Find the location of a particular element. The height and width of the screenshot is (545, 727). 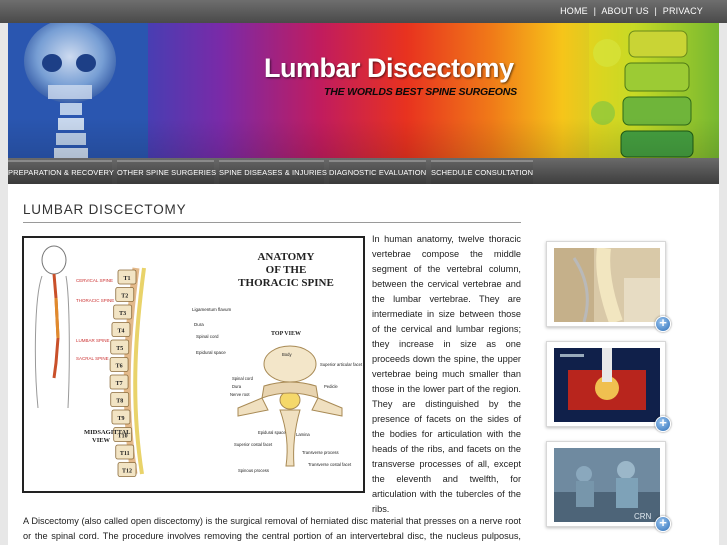

animation-still-image is located at coordinates (607, 385).